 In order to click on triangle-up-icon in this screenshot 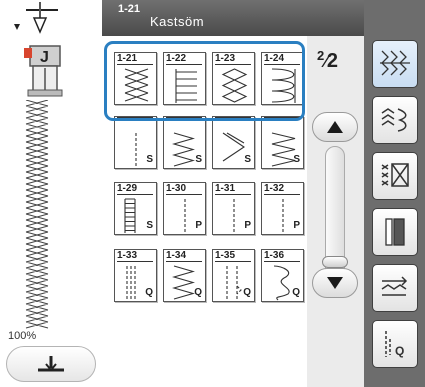, I will do `click(335, 127)`.